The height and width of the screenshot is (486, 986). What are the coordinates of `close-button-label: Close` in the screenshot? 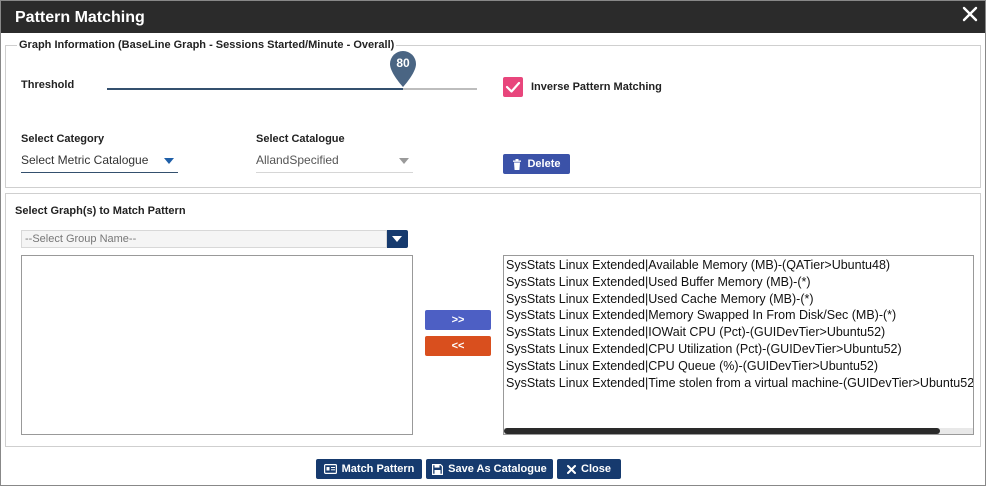 It's located at (596, 469).